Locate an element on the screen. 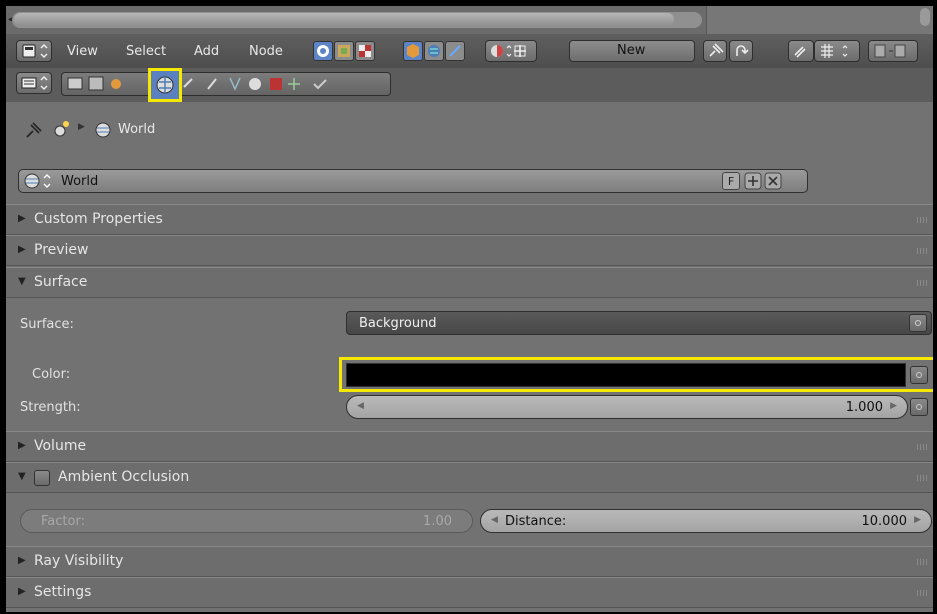 This screenshot has width=937, height=614. world-globe-icon is located at coordinates (165, 85).